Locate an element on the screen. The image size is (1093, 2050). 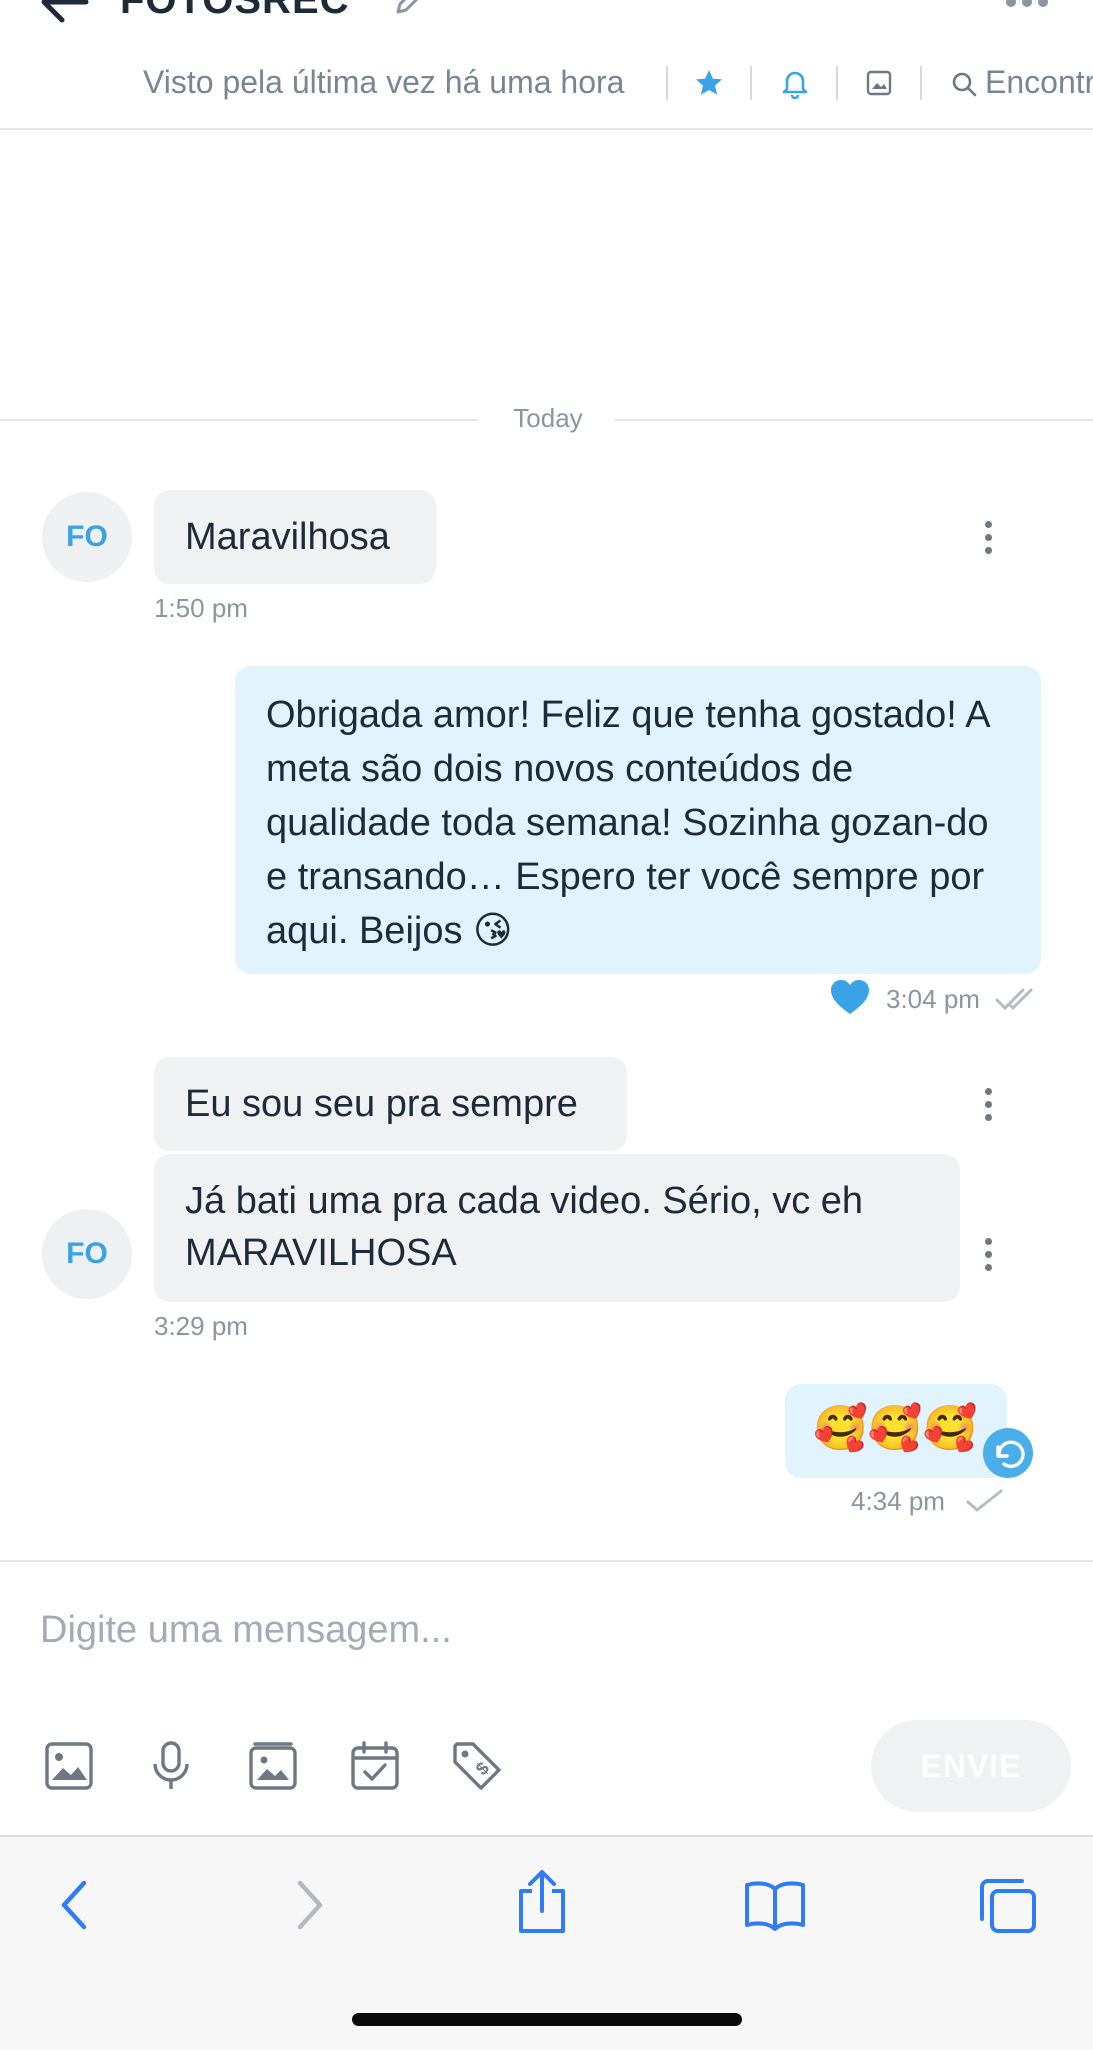
media-icon is located at coordinates (879, 83).